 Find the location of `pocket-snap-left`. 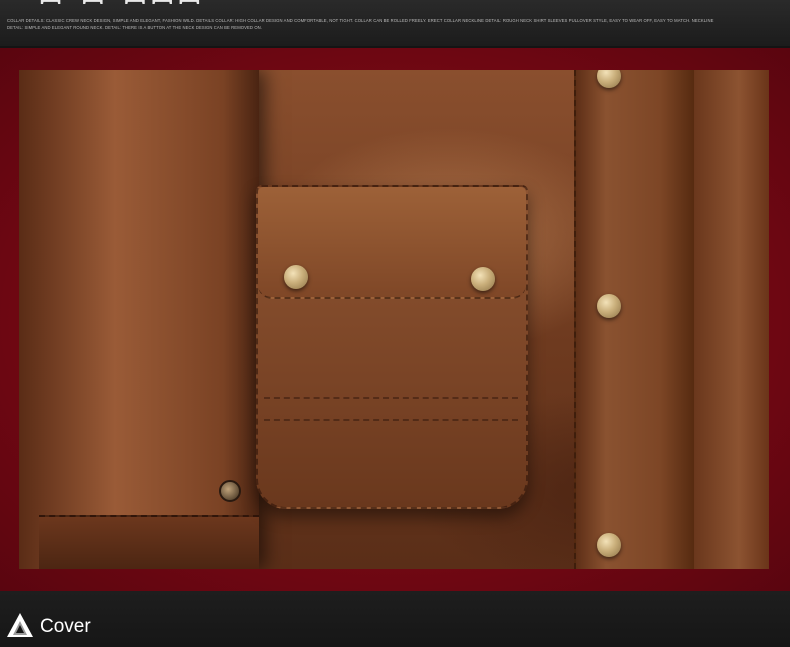

pocket-snap-left is located at coordinates (296, 277).